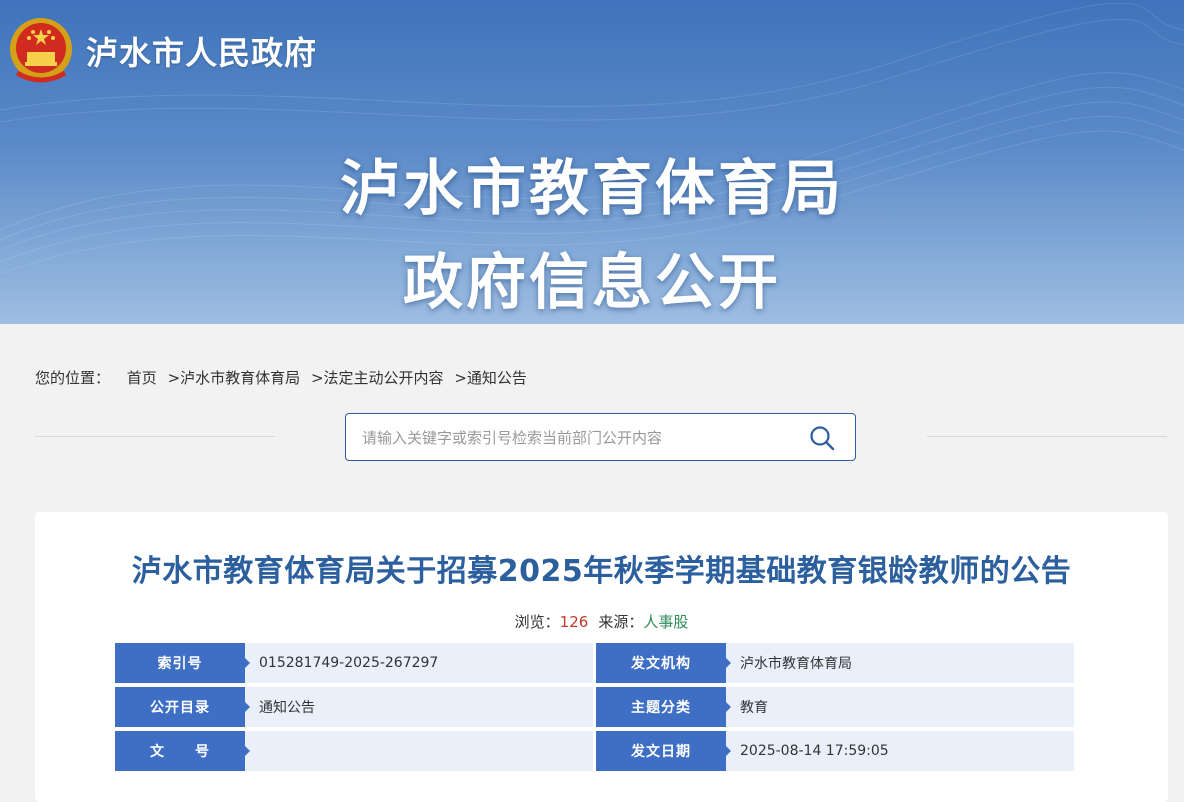 This screenshot has width=1184, height=802. I want to click on info-value-doc-number, so click(419, 751).